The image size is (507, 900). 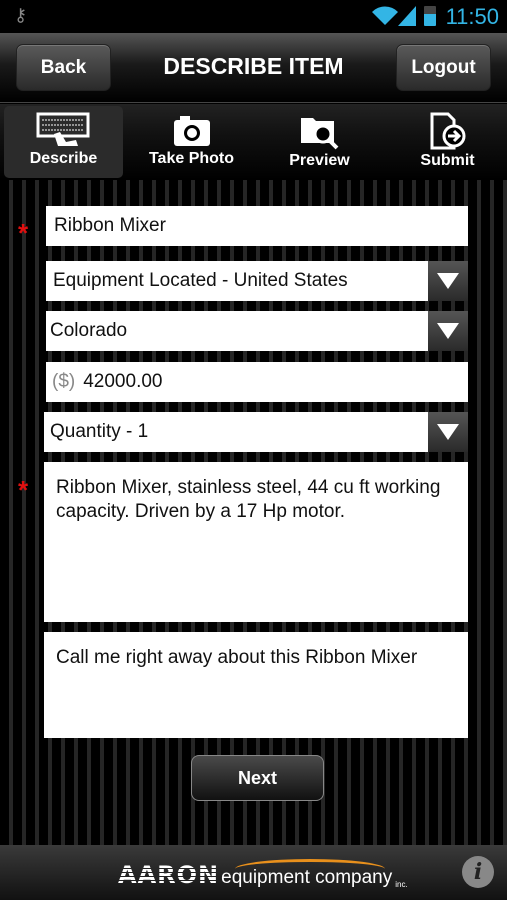 I want to click on tab-describe: Describe, so click(x=63, y=142).